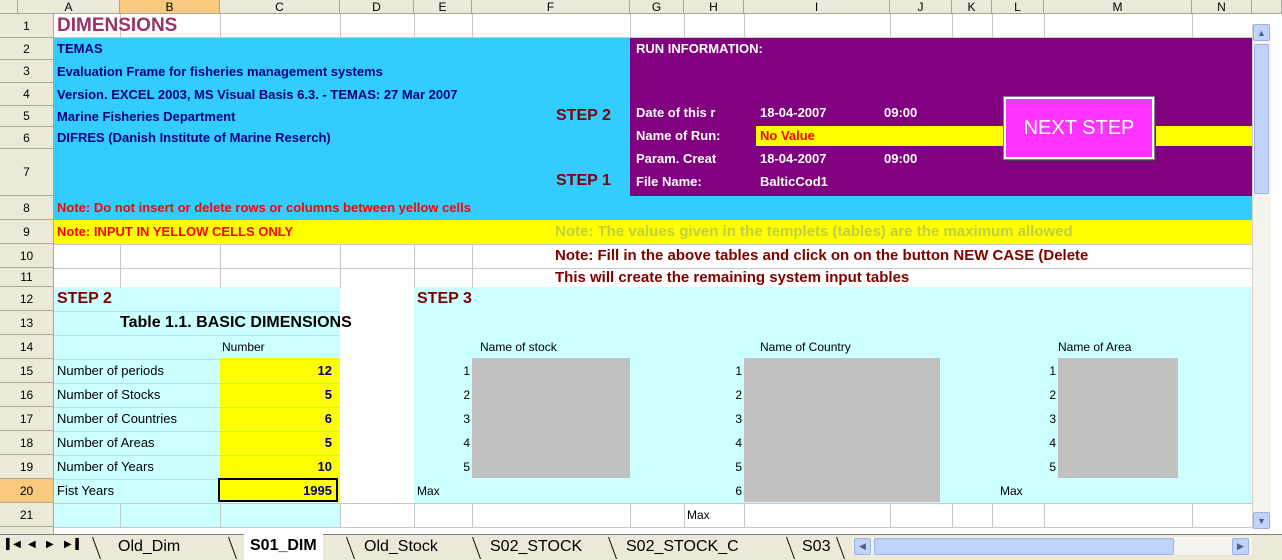 This screenshot has height=560, width=1282. What do you see at coordinates (149, 547) in the screenshot?
I see `sheet-tab: Old_Dim` at bounding box center [149, 547].